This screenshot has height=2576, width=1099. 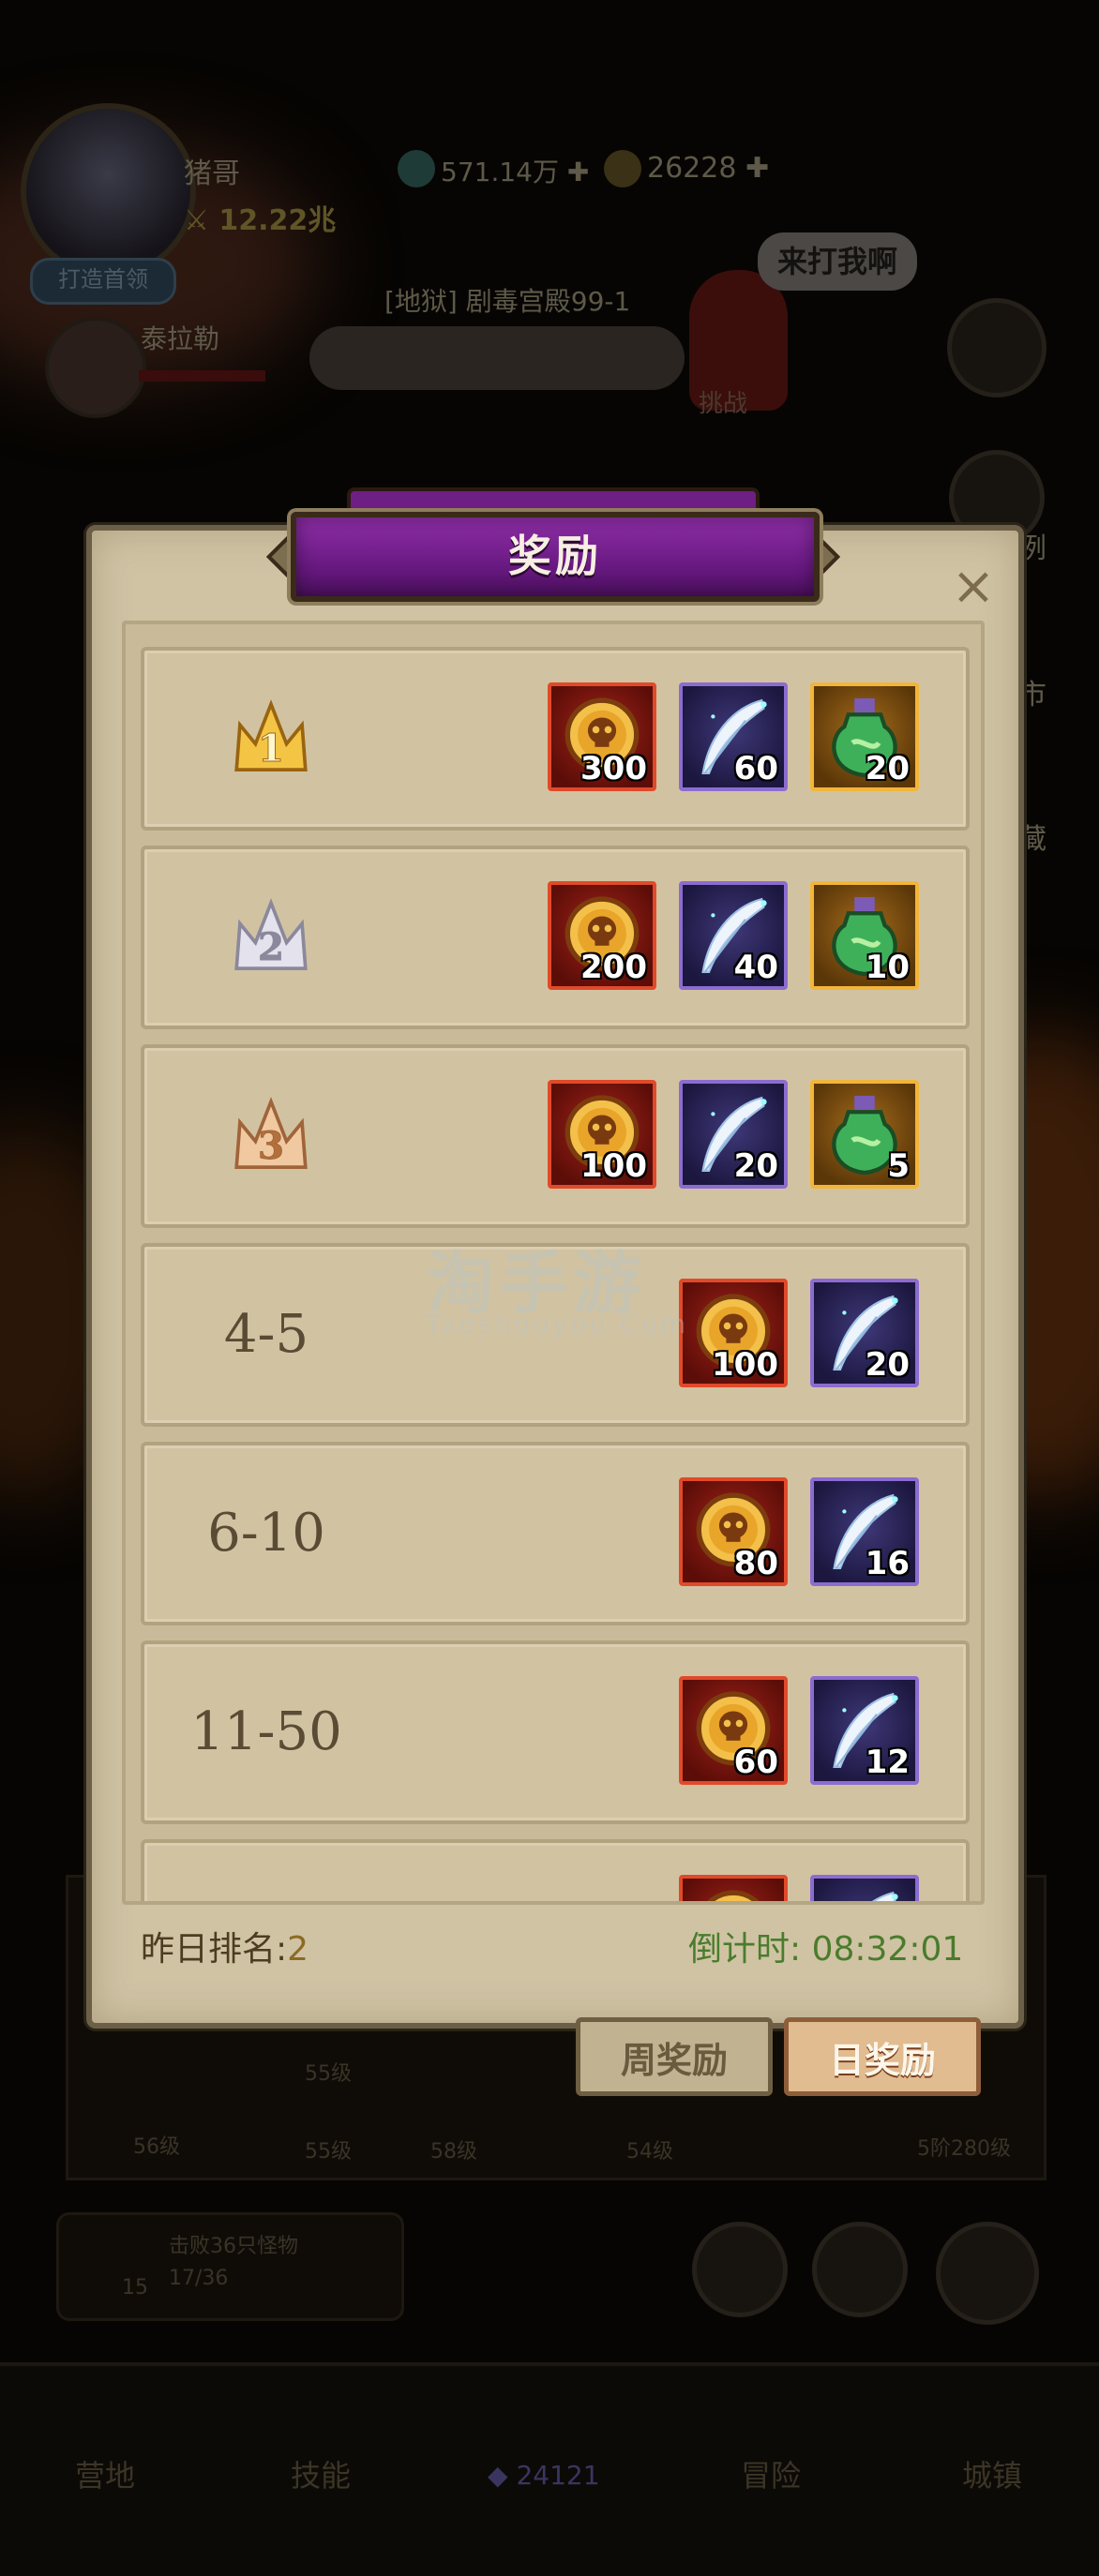 I want to click on reward-row: 1 300 60 20, so click(x=555, y=739).